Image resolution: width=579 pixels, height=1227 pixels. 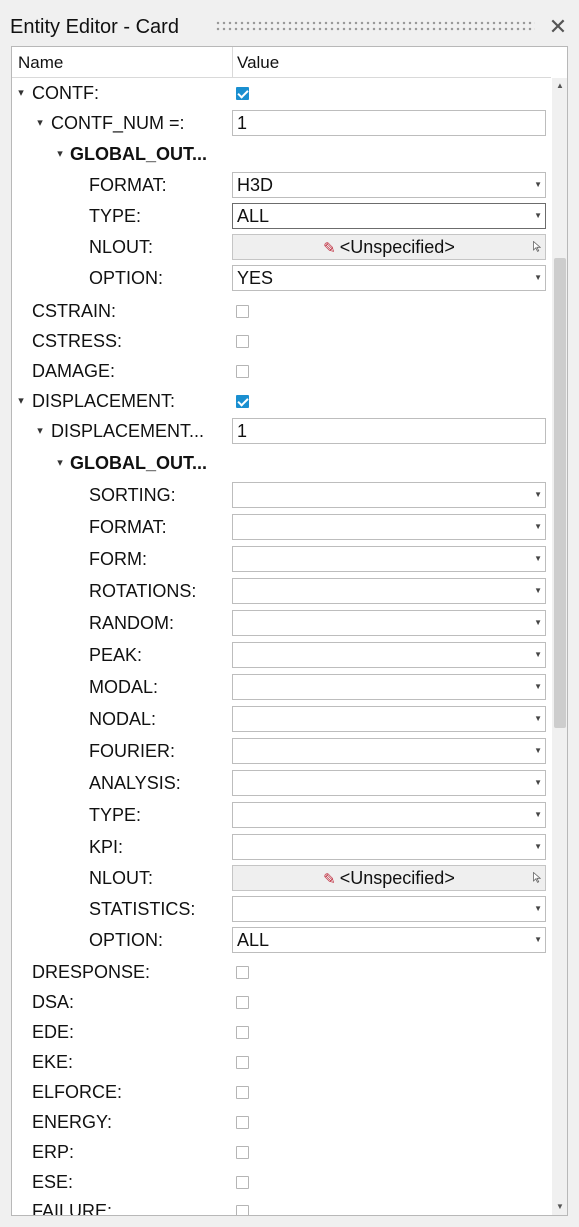 What do you see at coordinates (118, 123) in the screenshot?
I see `row-label: CONTF_NUM =:` at bounding box center [118, 123].